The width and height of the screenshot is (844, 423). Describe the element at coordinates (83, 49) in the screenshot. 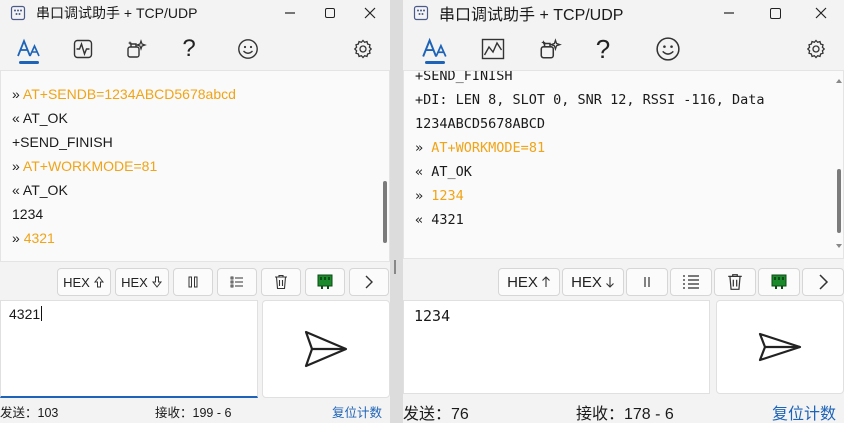

I see `waveform-tab` at that location.